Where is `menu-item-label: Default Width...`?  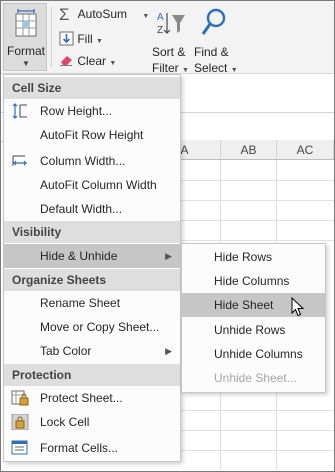
menu-item-label: Default Width... is located at coordinates (81, 209).